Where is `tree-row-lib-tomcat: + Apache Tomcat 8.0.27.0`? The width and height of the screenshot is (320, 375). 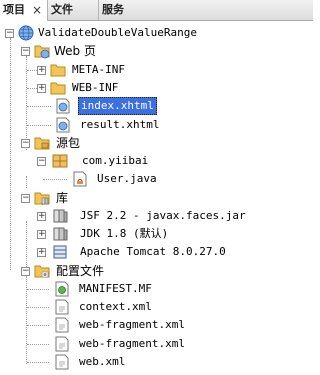 tree-row-lib-tomcat: + Apache Tomcat 8.0.27.0 is located at coordinates (156, 252).